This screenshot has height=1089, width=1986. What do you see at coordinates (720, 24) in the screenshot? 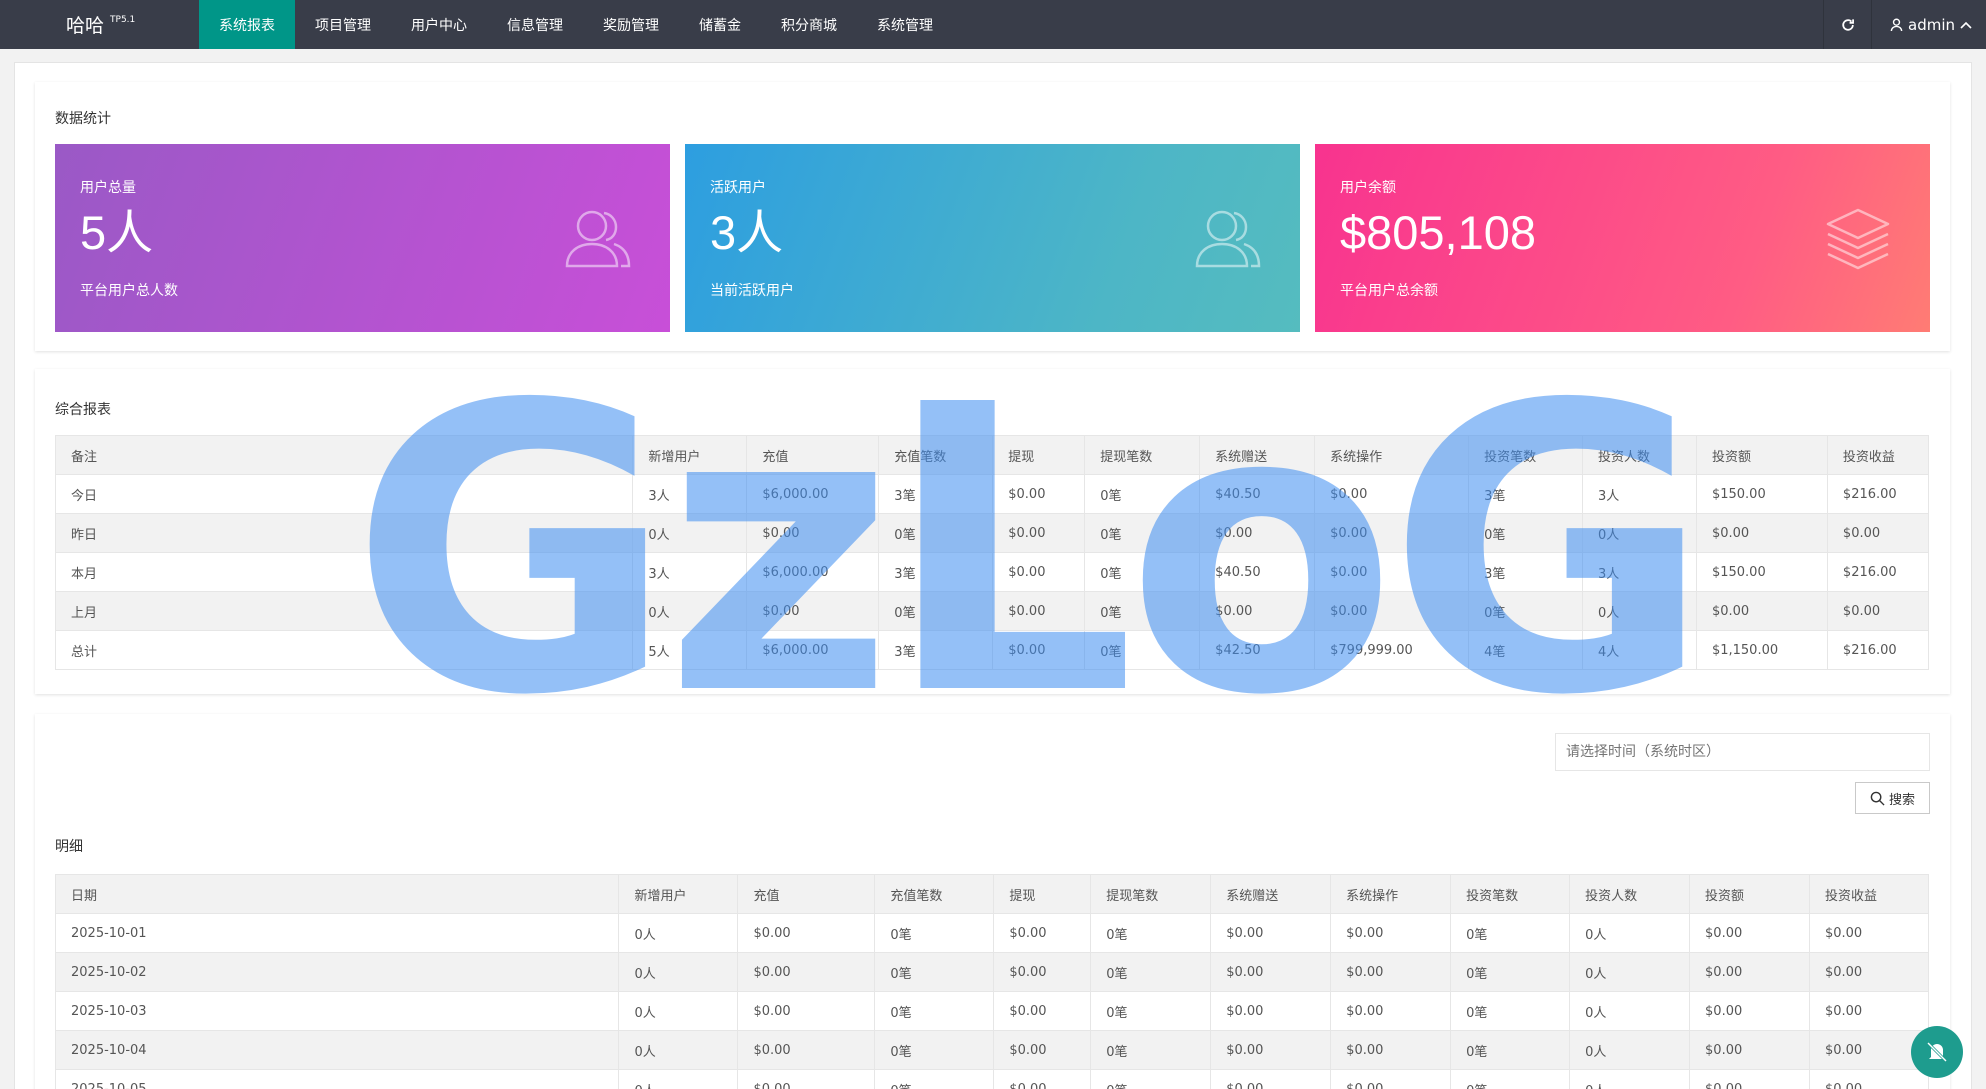
I see `nav-item-5: 储蓄金` at bounding box center [720, 24].